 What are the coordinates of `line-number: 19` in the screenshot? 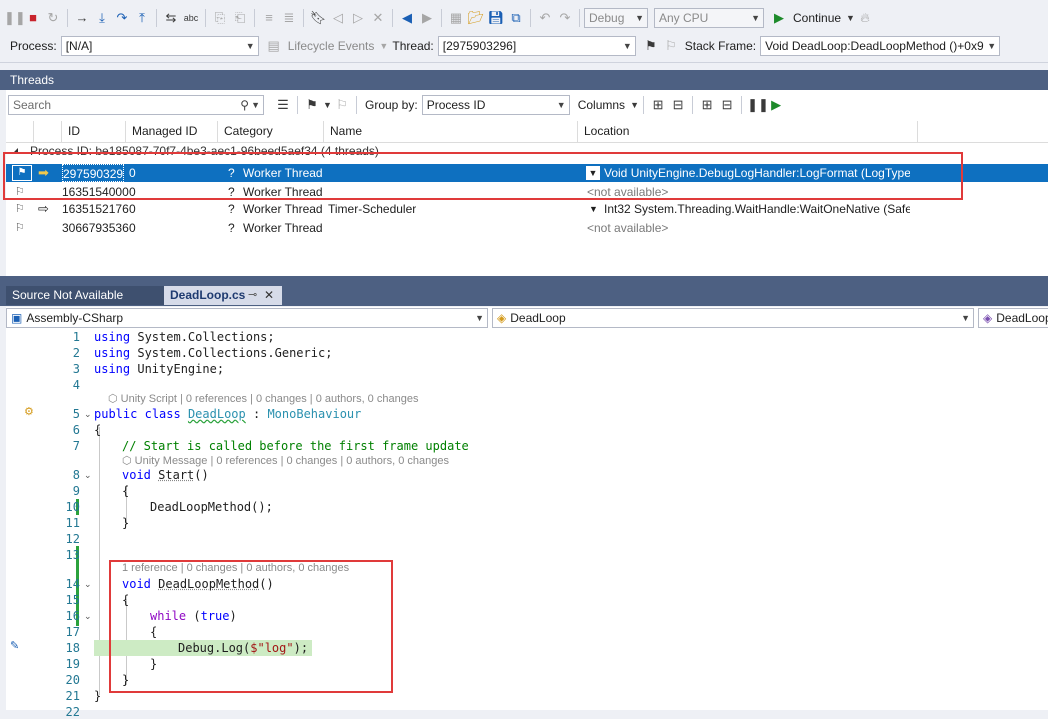 It's located at (72, 664).